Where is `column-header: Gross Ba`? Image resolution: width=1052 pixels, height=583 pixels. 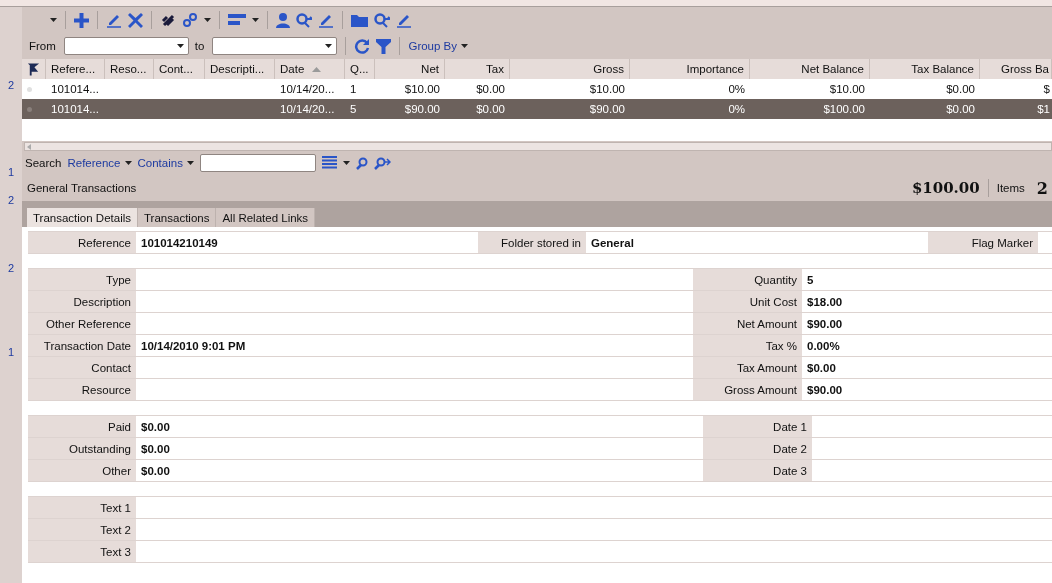 column-header: Gross Ba is located at coordinates (1016, 69).